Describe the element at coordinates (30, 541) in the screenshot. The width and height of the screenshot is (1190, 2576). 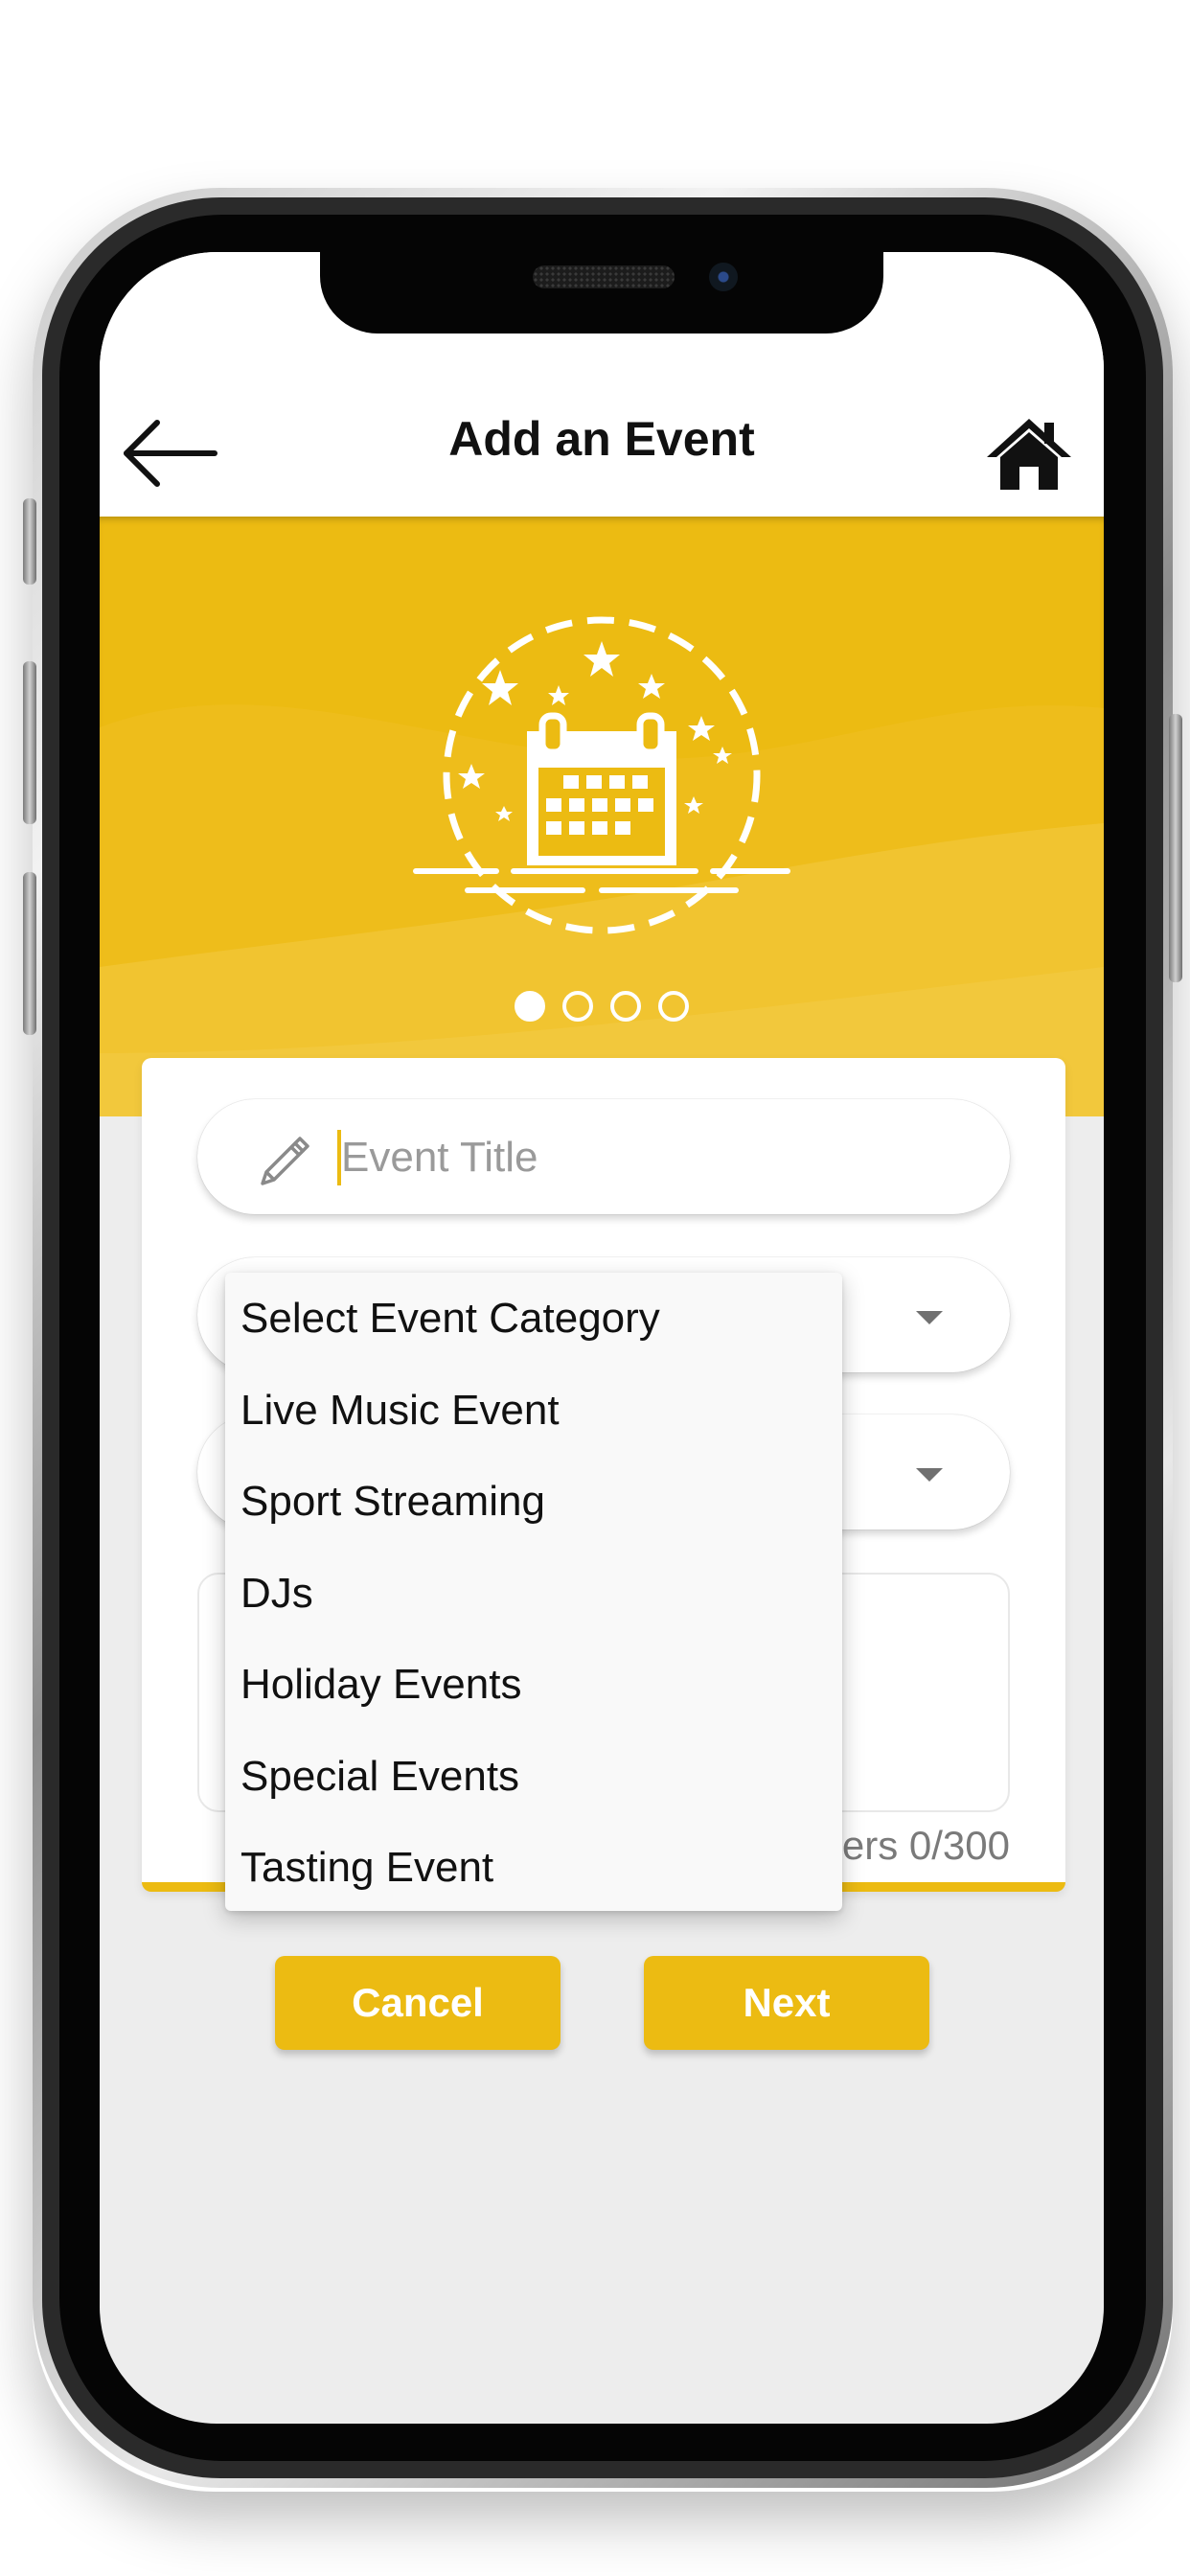
I see `silent-switch` at that location.